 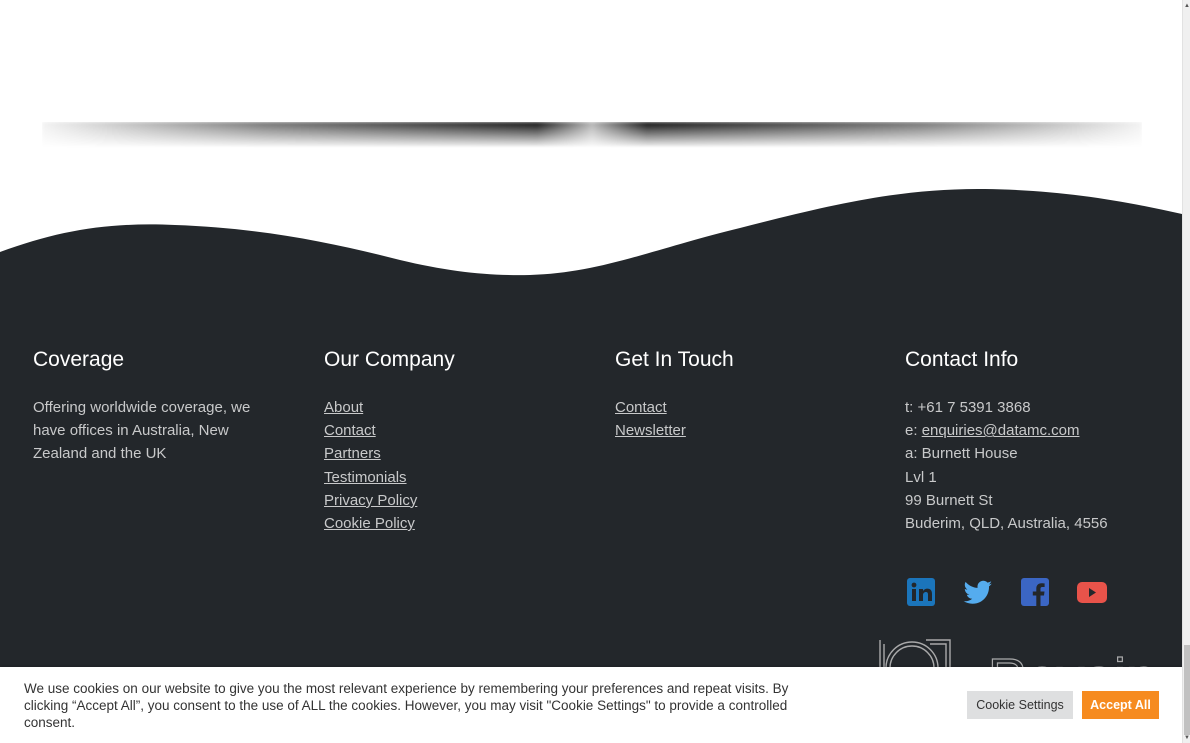 What do you see at coordinates (389, 359) in the screenshot?
I see `company-heading: Our Company` at bounding box center [389, 359].